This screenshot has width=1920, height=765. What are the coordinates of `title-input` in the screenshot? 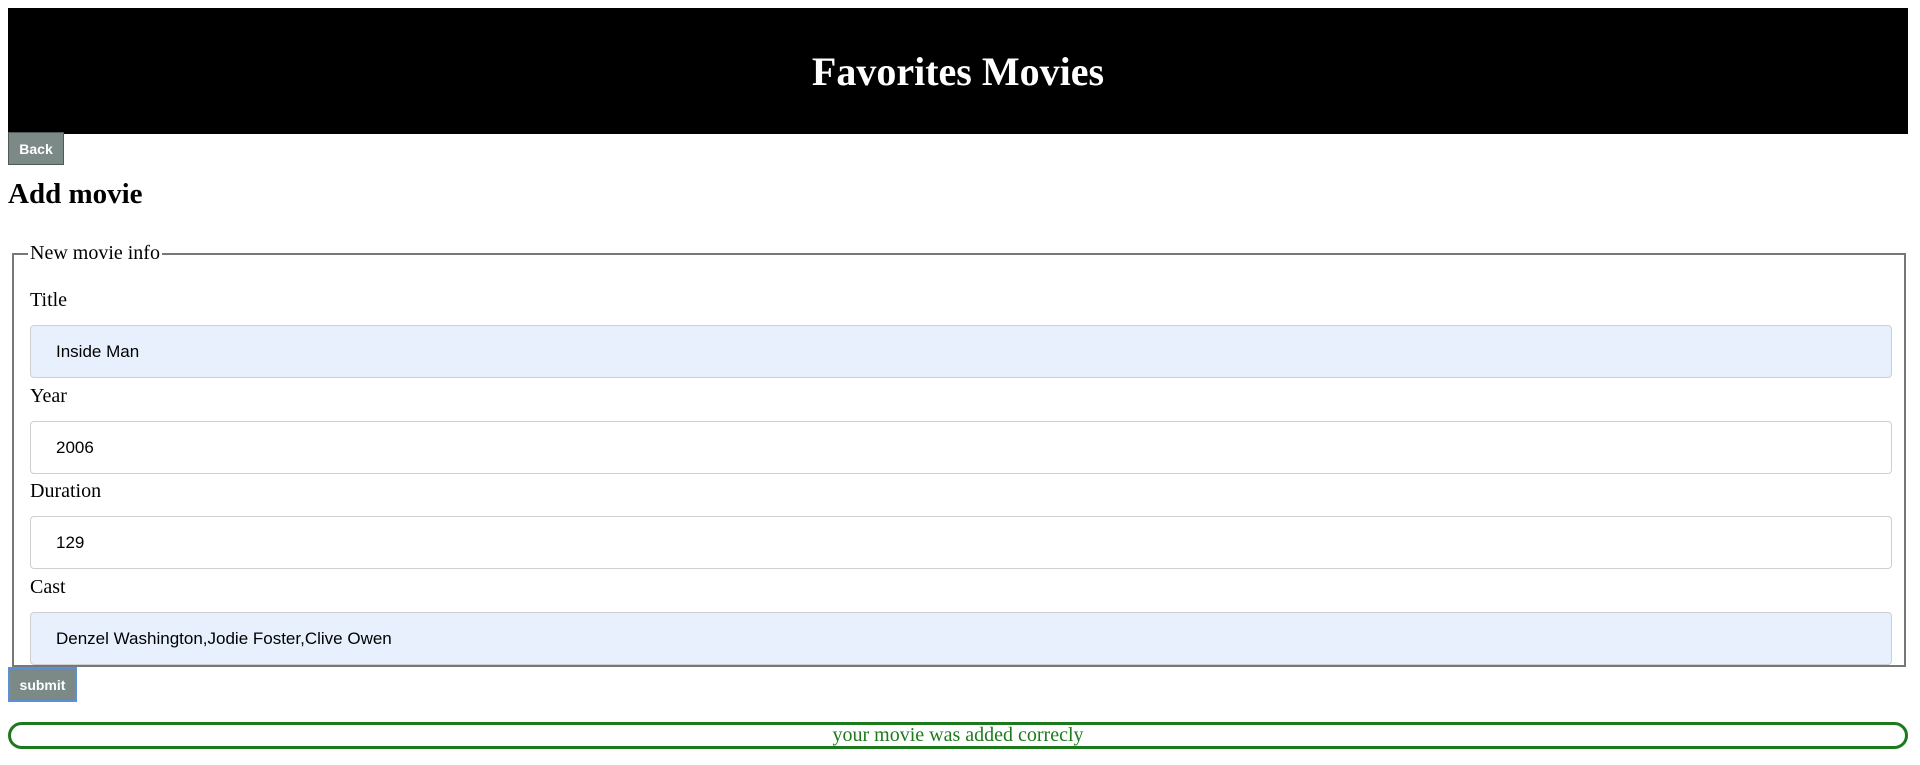 It's located at (961, 351).